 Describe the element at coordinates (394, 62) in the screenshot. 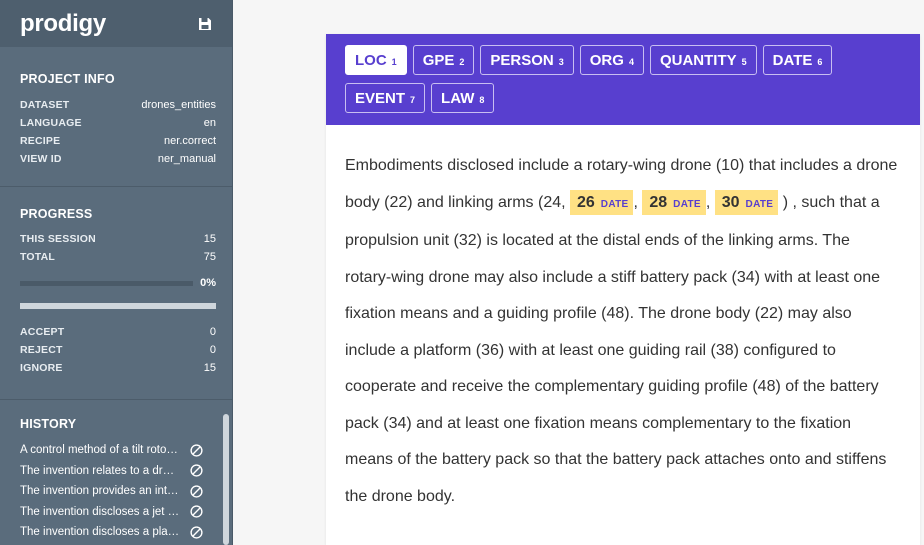

I see `label-shortcut: 1` at that location.